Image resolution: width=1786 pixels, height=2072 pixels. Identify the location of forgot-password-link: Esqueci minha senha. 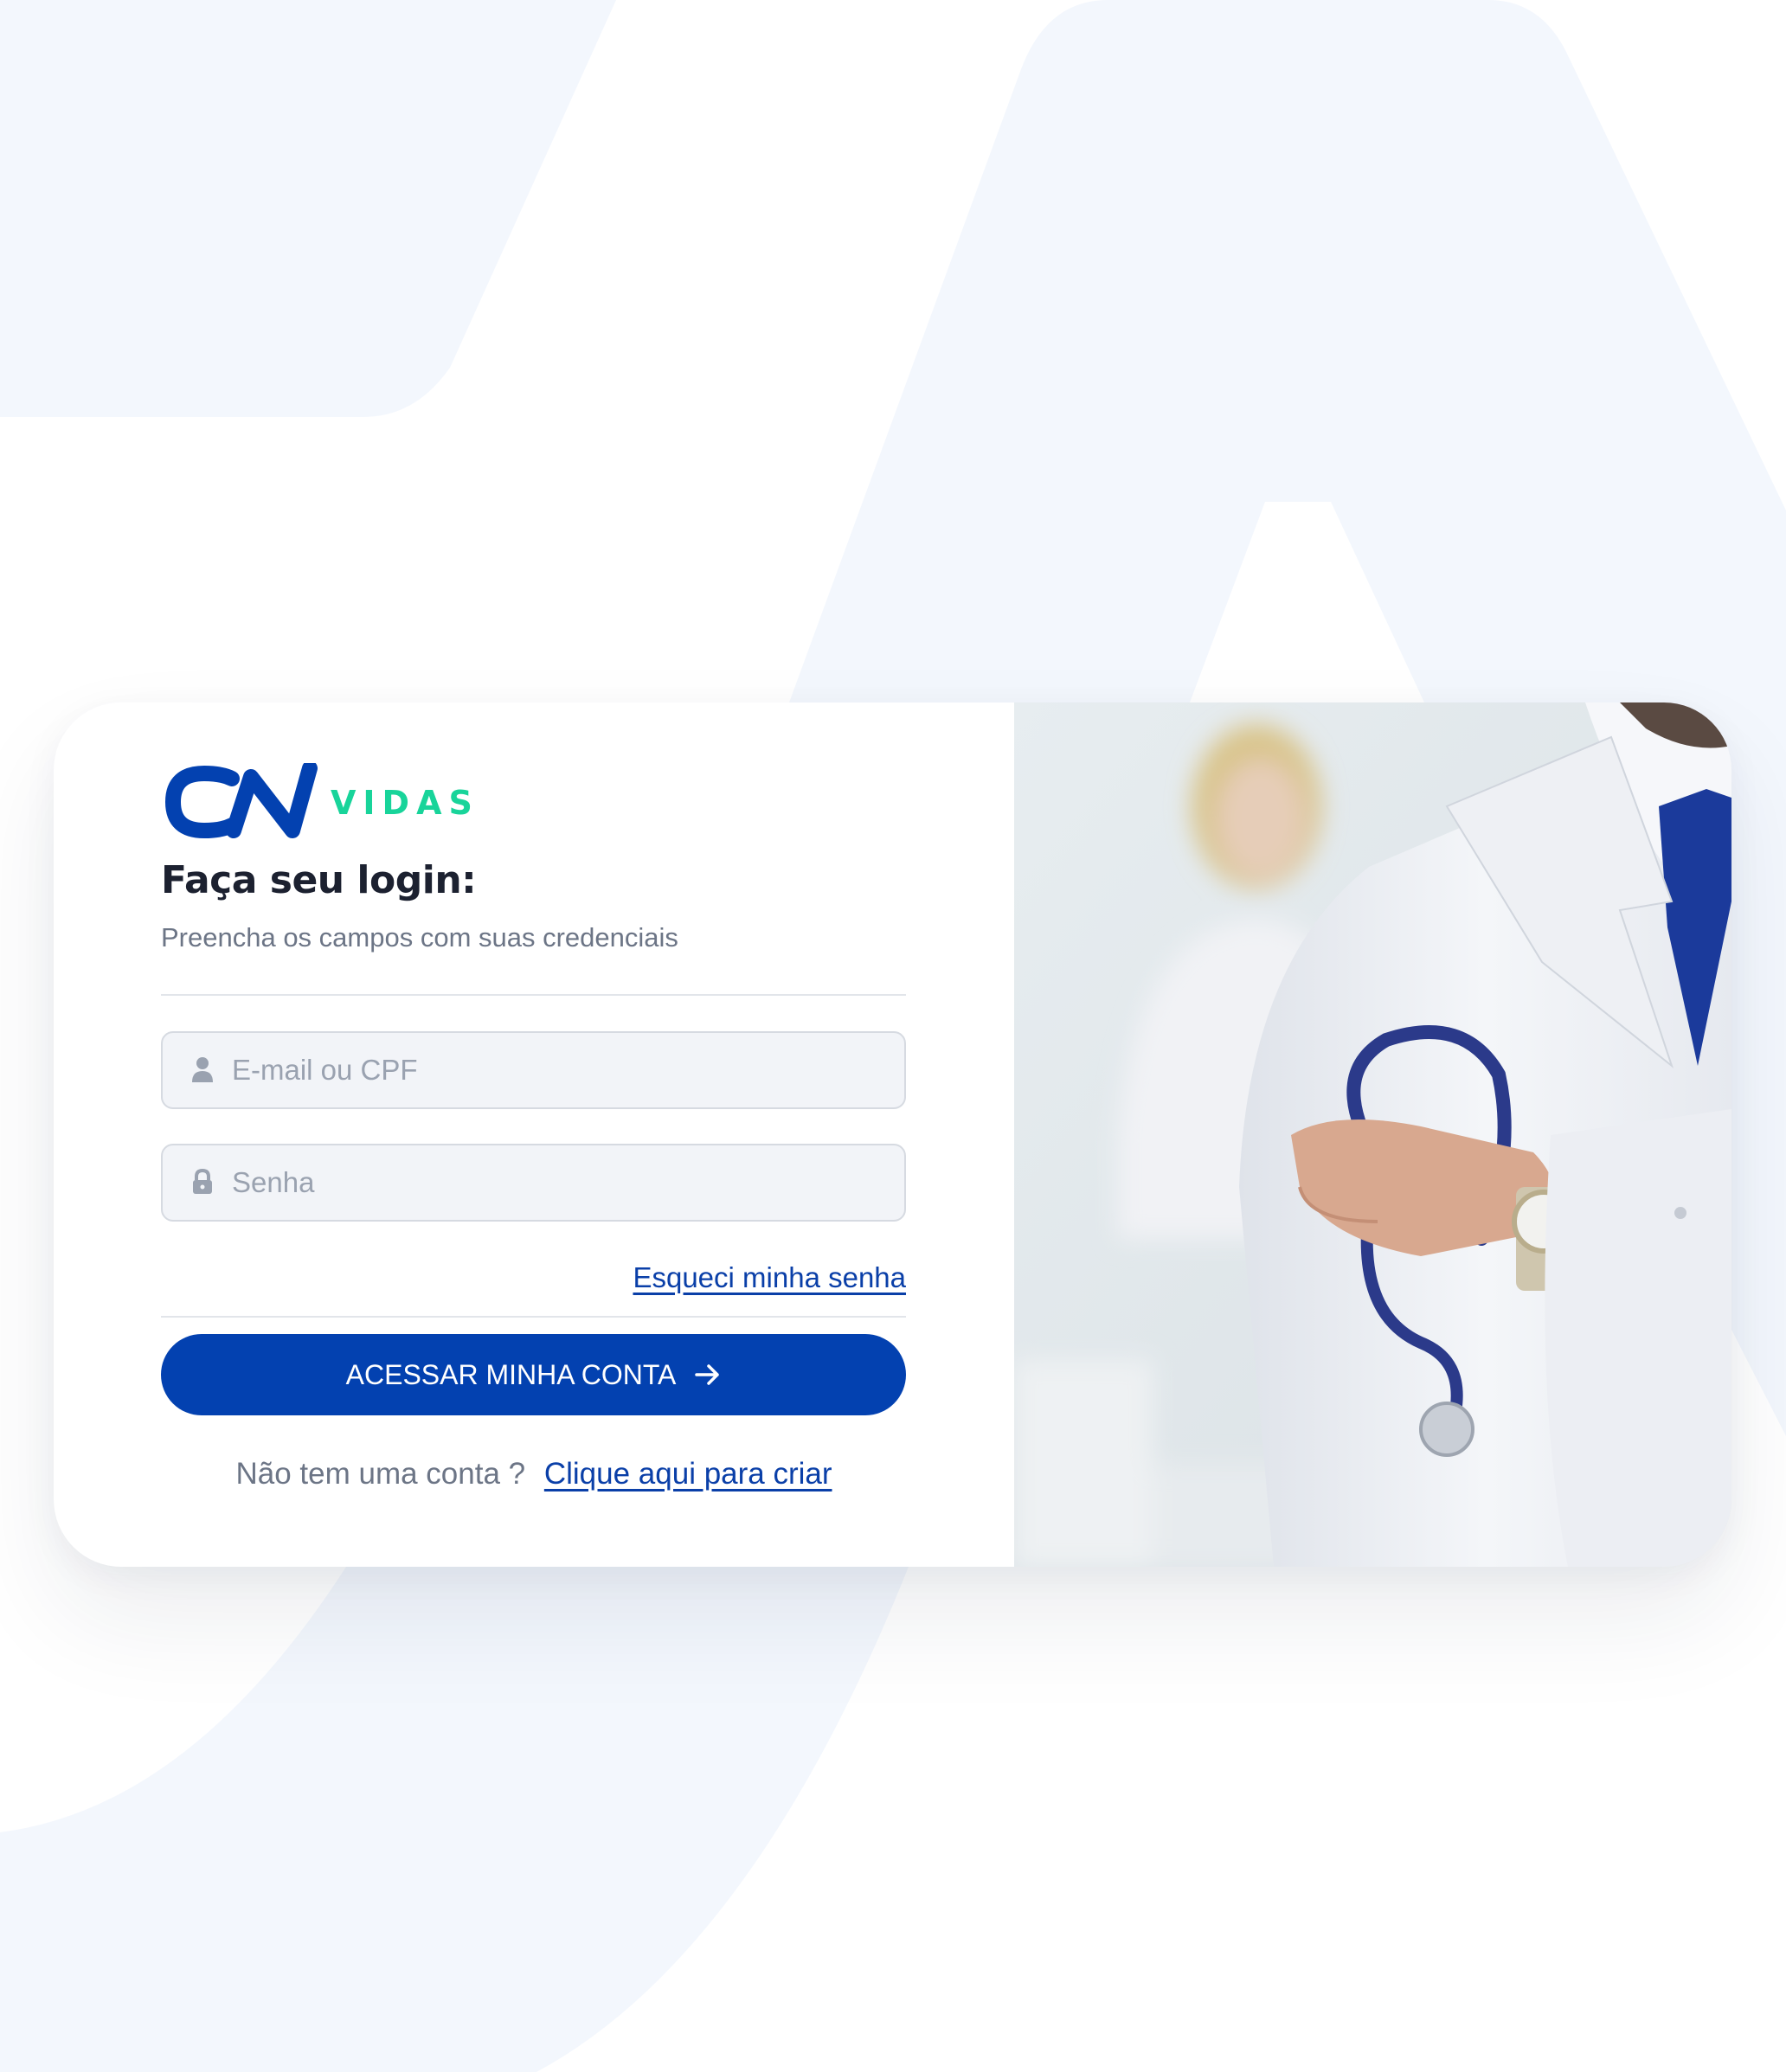
(769, 1277).